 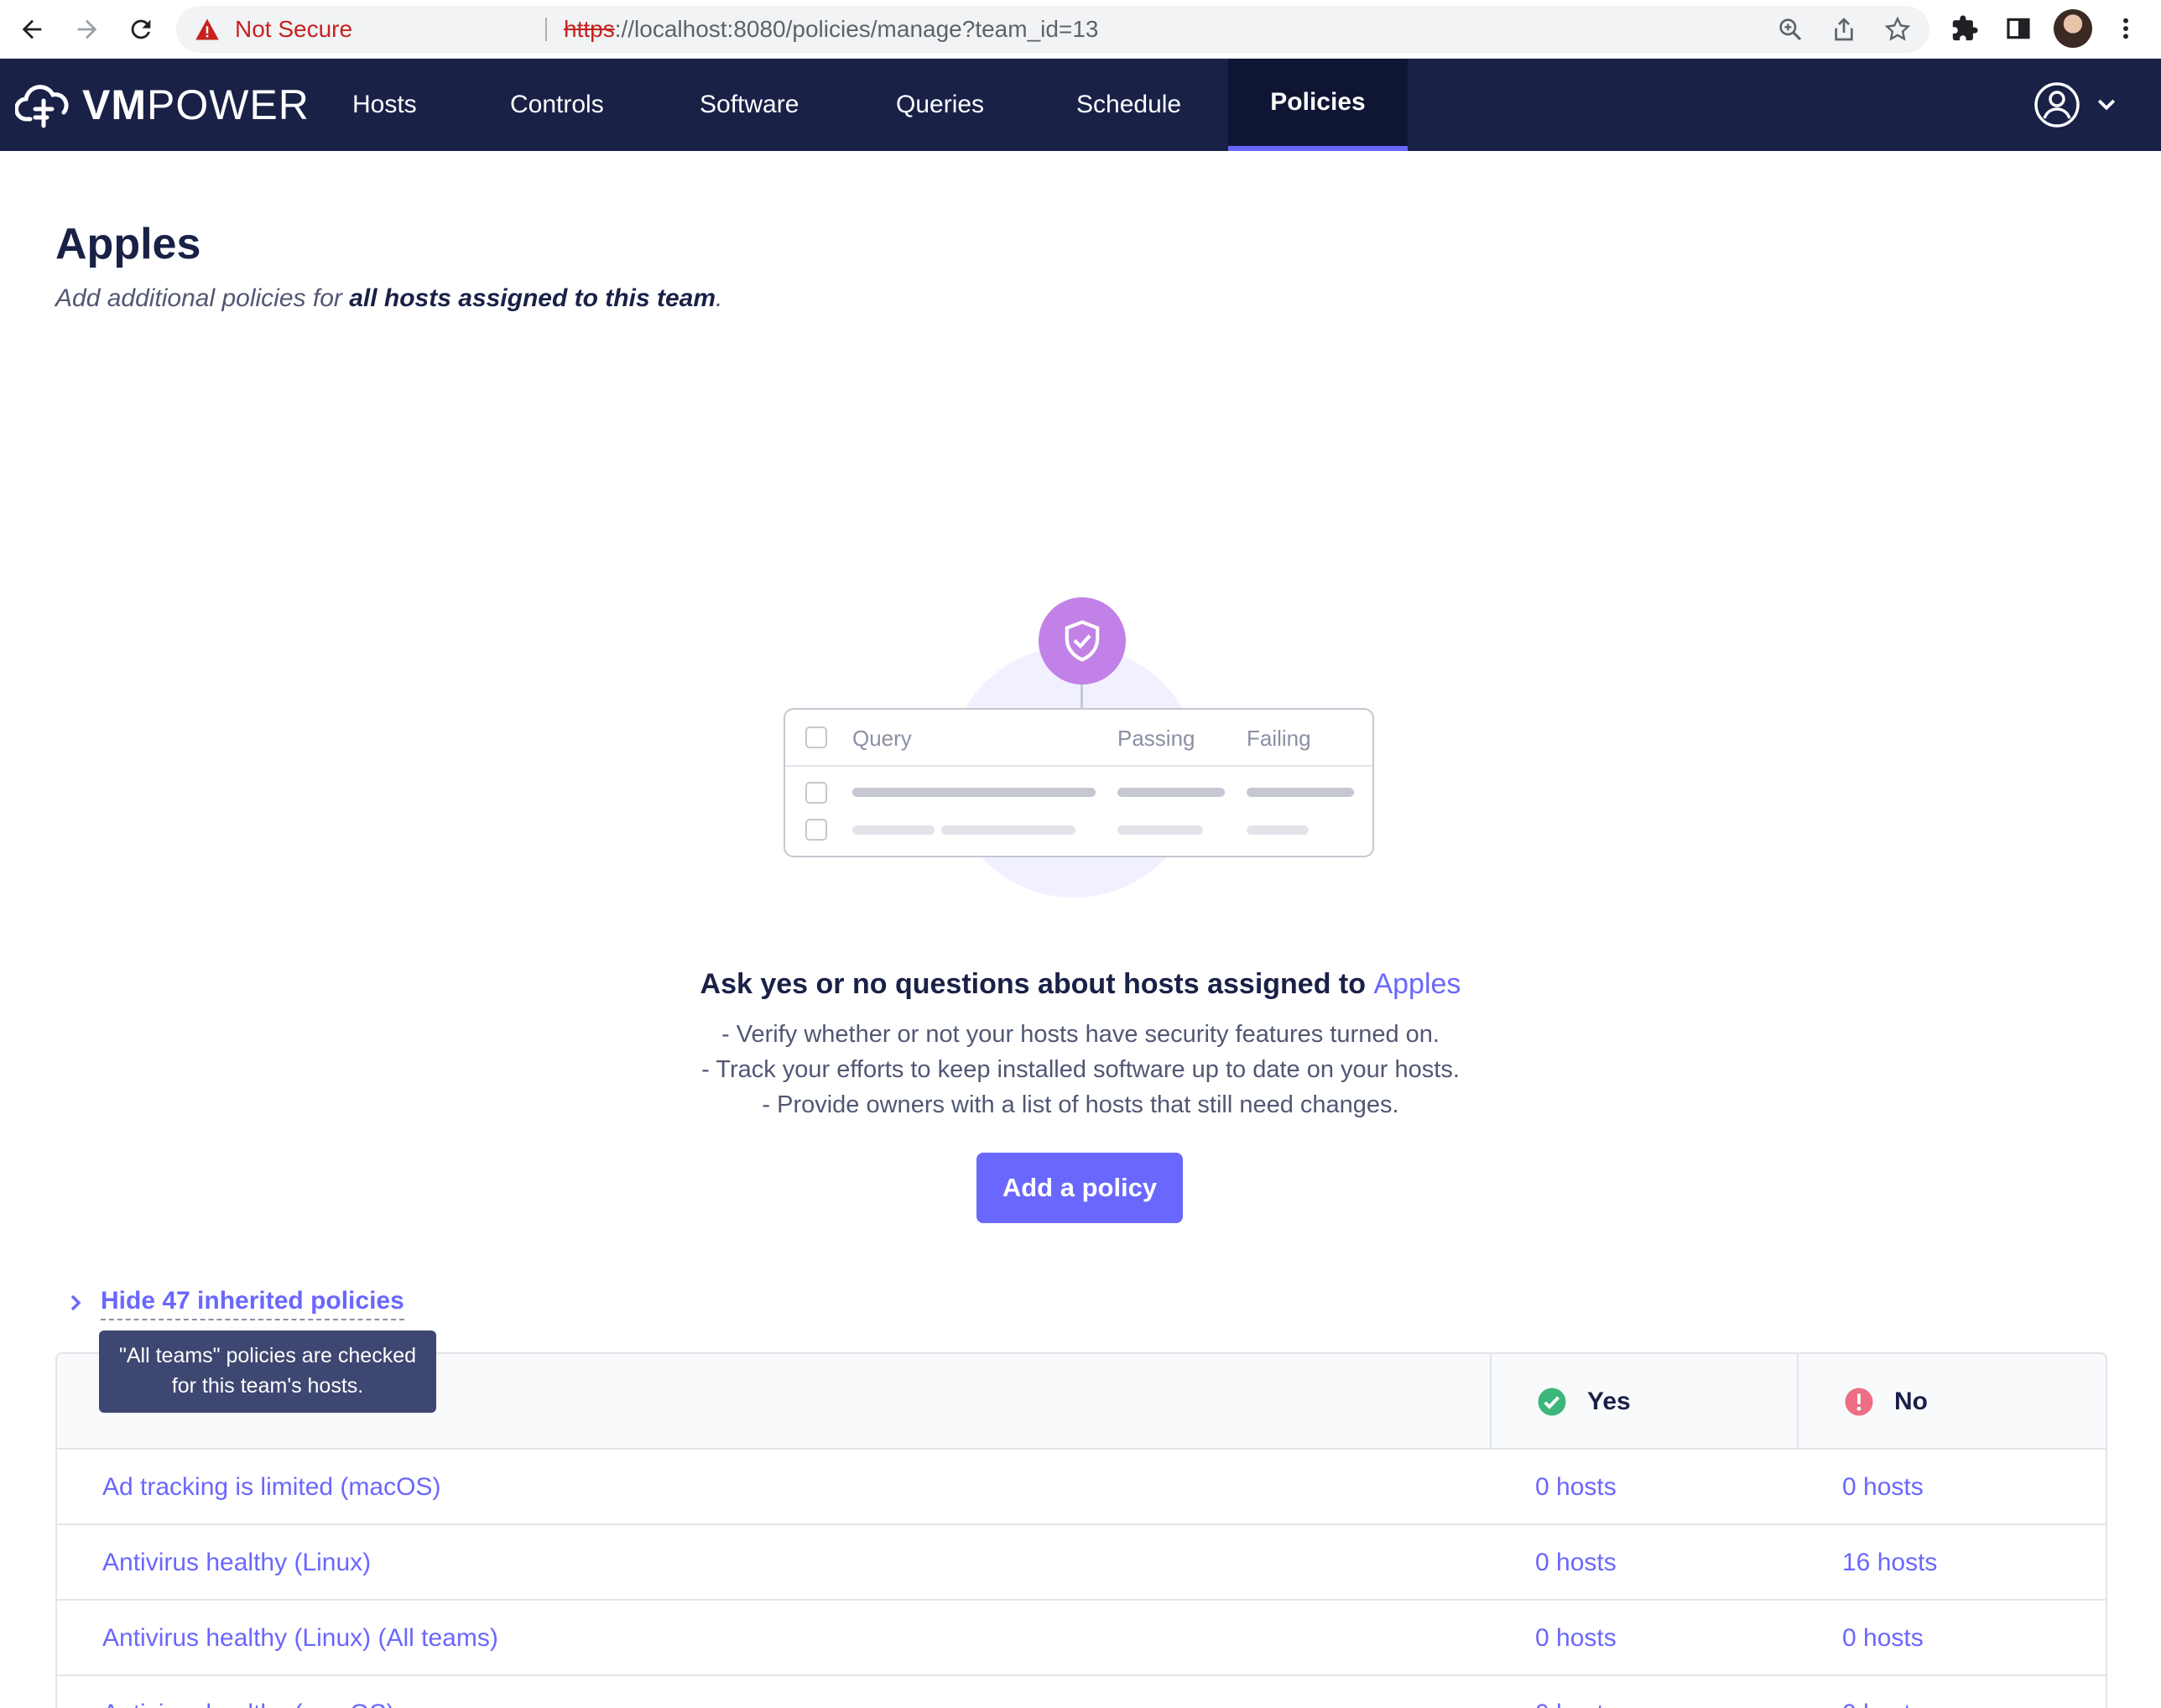 I want to click on column-header-no: No, so click(x=1886, y=1402).